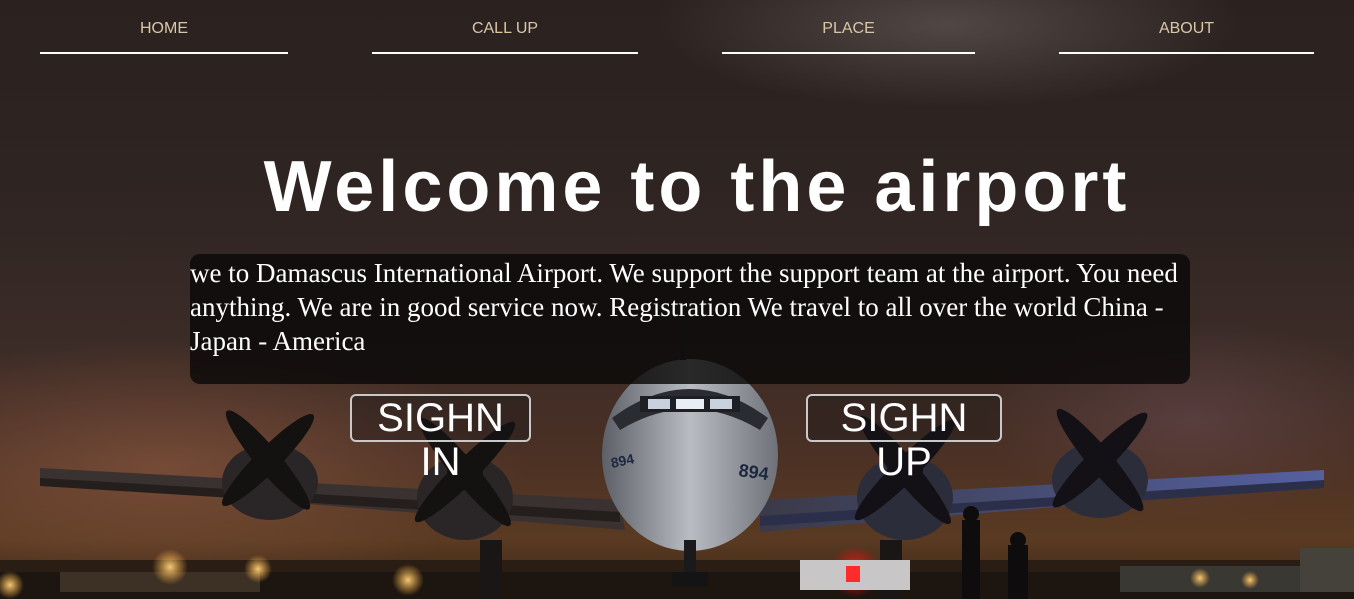 Image resolution: width=1354 pixels, height=599 pixels. Describe the element at coordinates (697, 187) in the screenshot. I see `page-title: Welcome to the airport` at that location.